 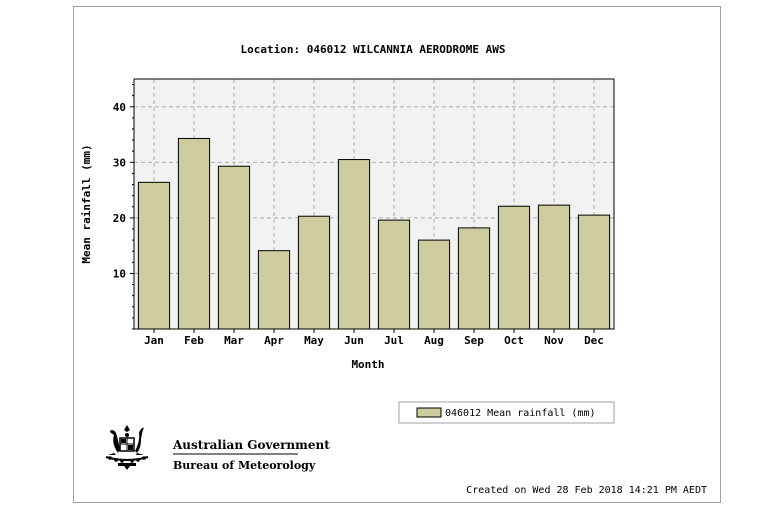 What do you see at coordinates (194, 233) in the screenshot?
I see `bar-feb` at bounding box center [194, 233].